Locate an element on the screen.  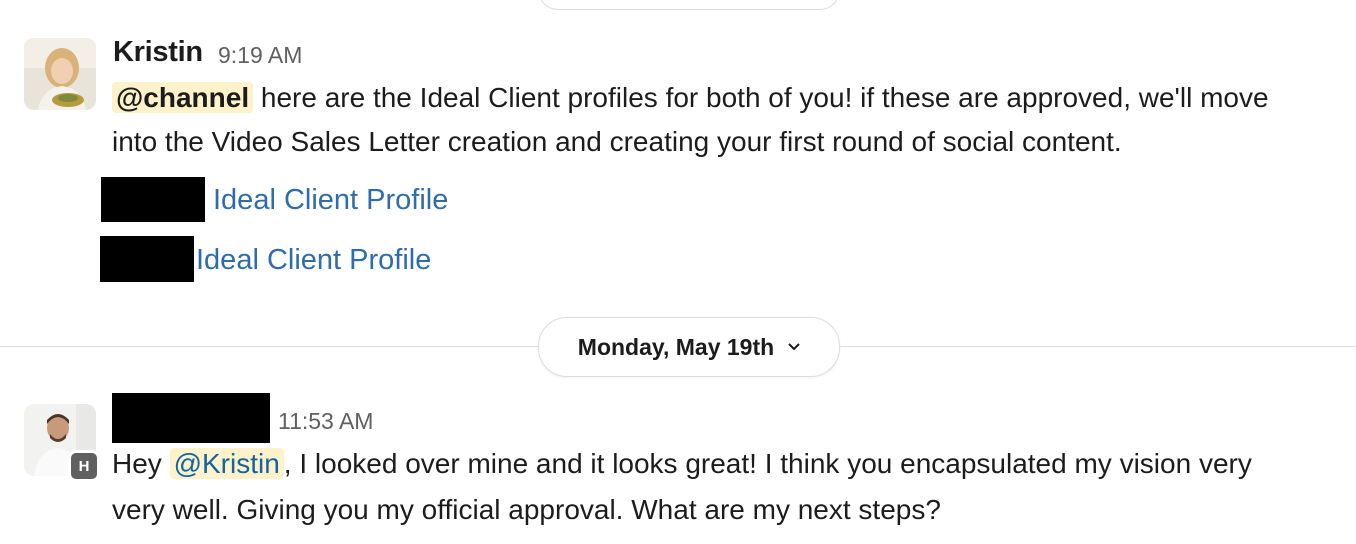
date-divider-pill: Monday, May 19th is located at coordinates (689, 347).